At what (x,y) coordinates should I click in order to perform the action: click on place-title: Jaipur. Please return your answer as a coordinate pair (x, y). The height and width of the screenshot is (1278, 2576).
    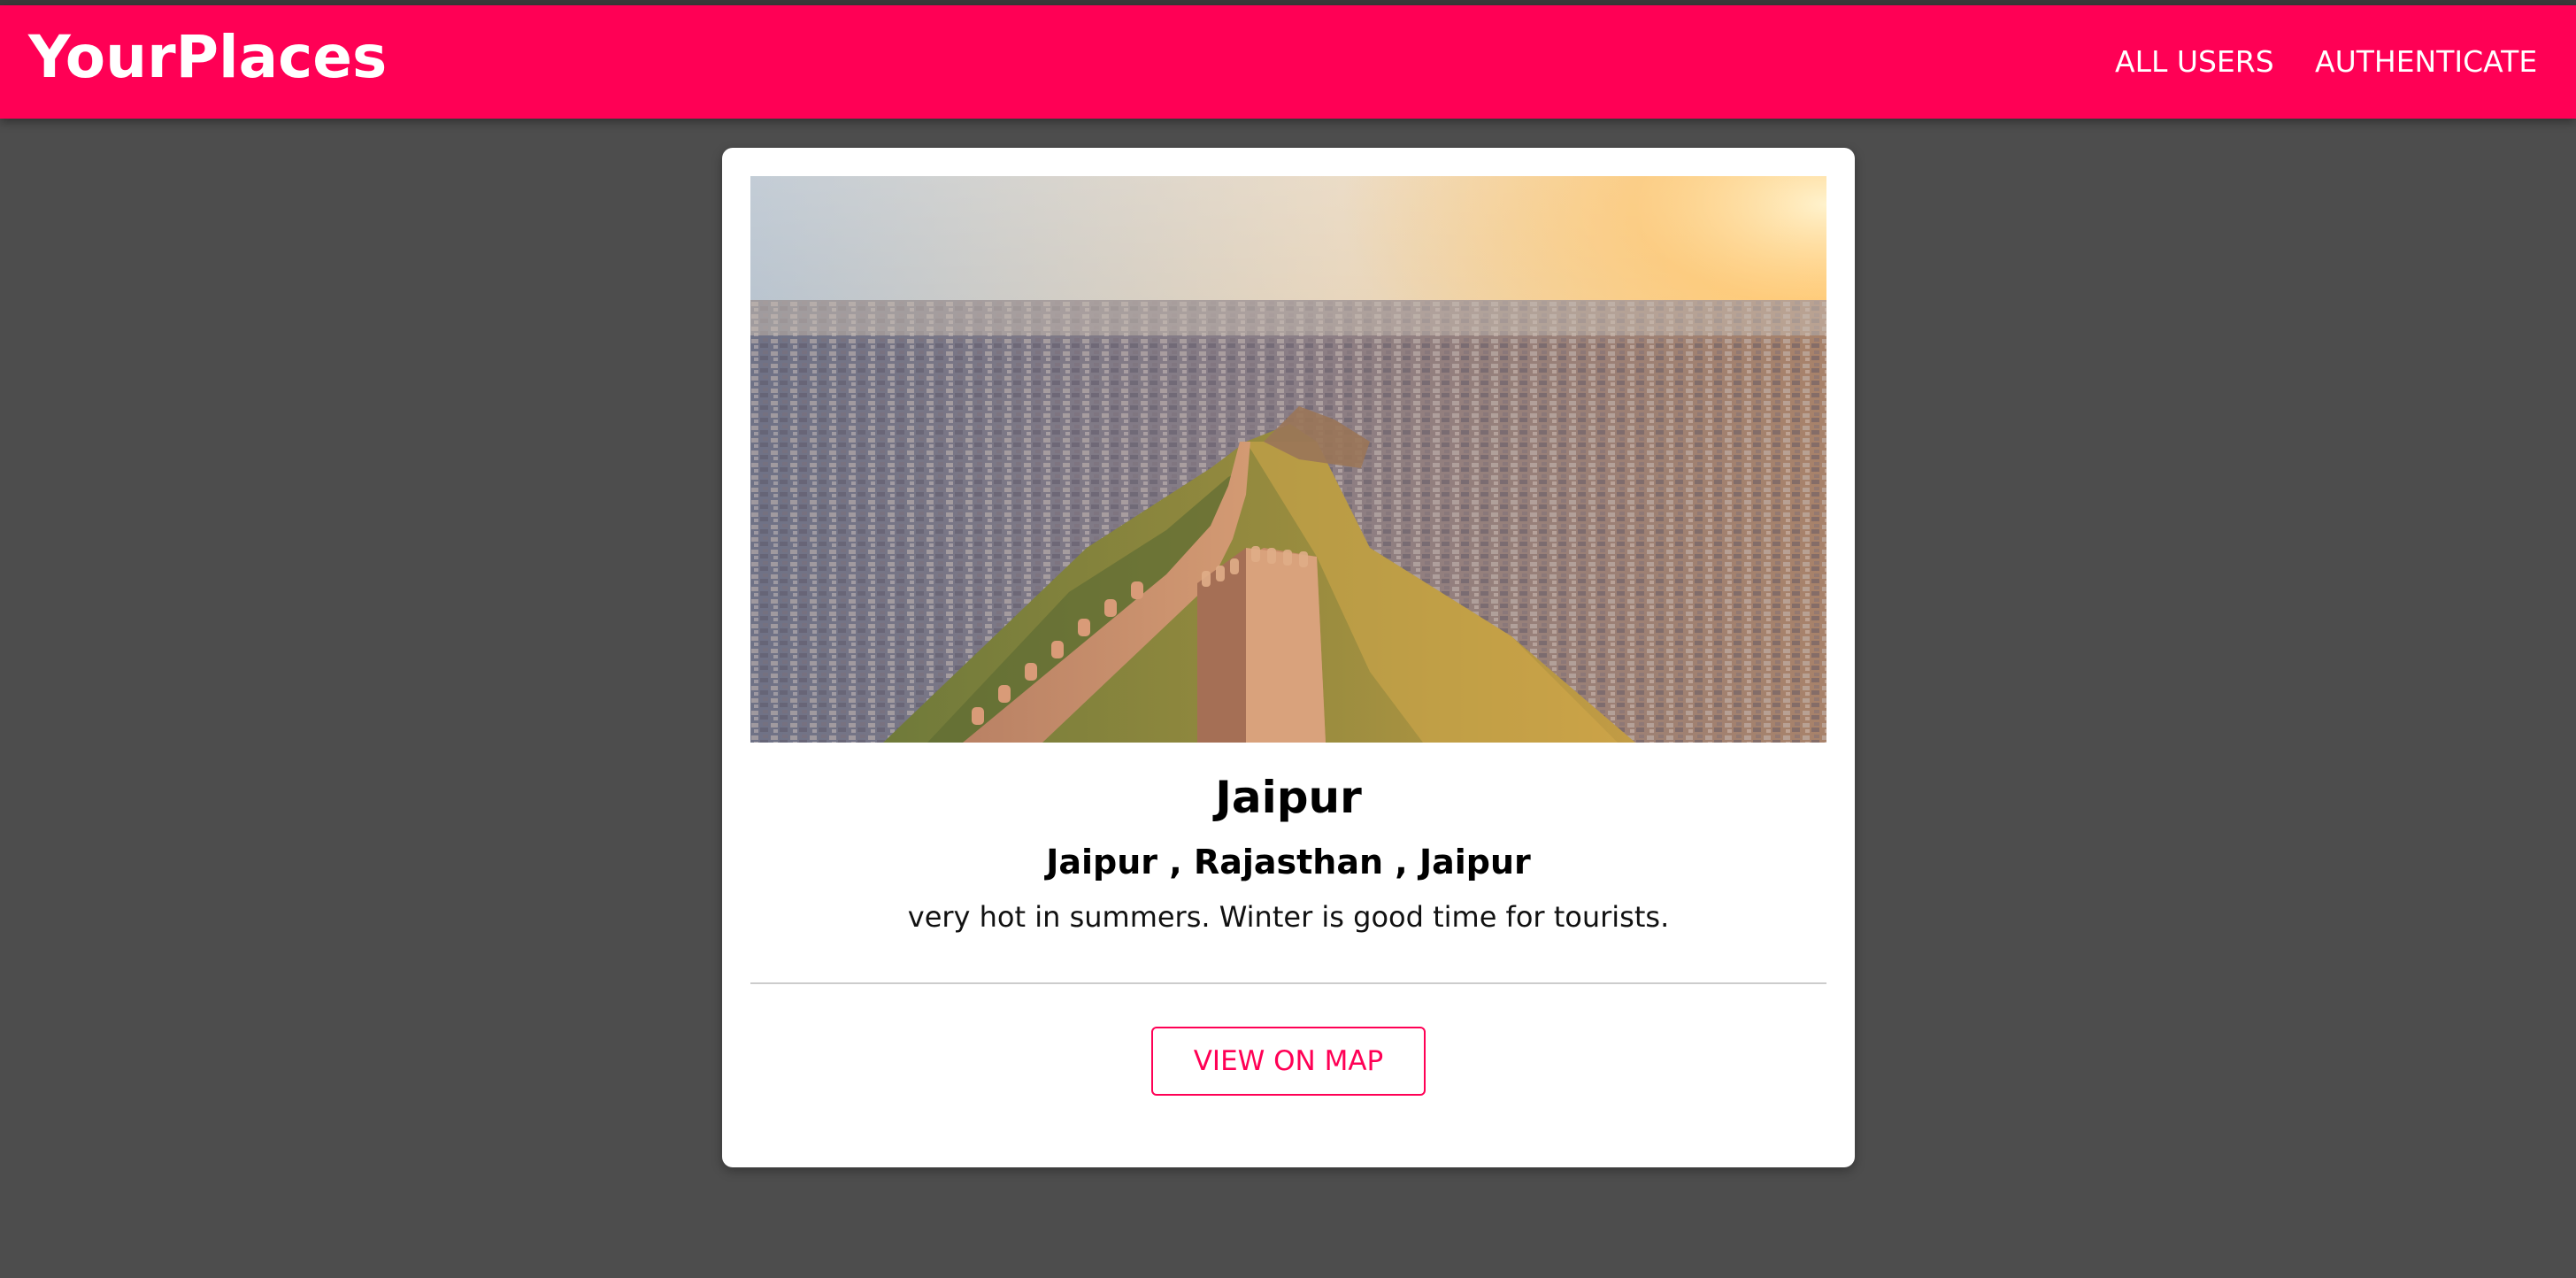
    Looking at the image, I should click on (1288, 798).